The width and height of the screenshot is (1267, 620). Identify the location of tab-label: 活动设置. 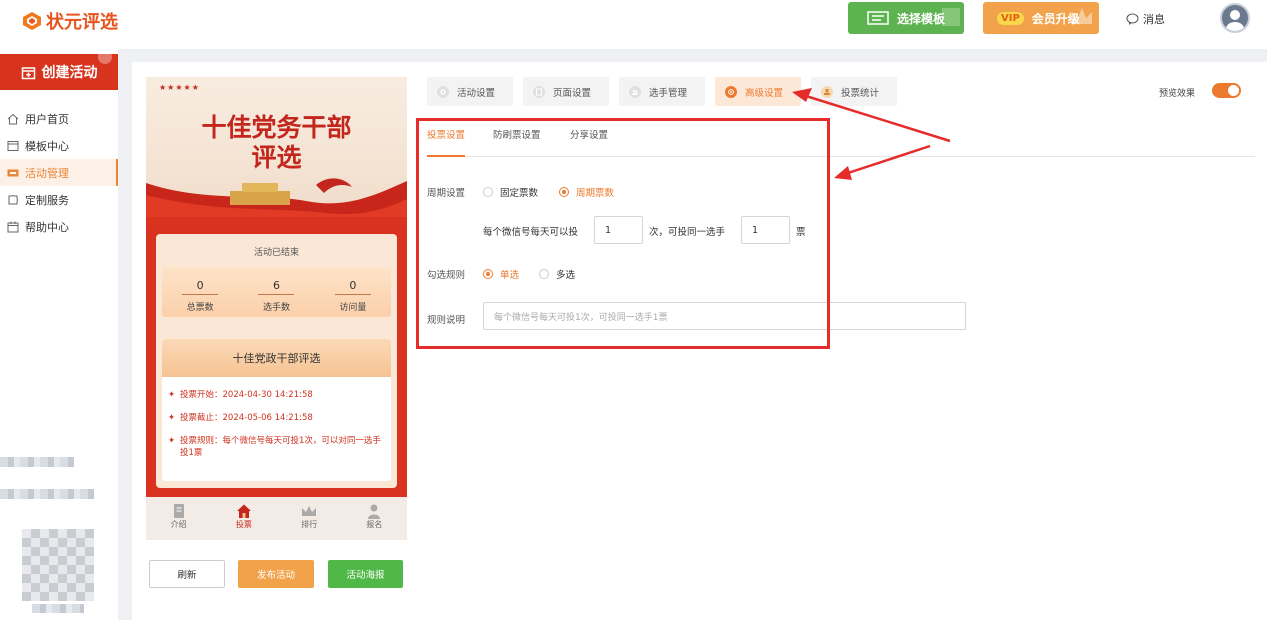
(476, 93).